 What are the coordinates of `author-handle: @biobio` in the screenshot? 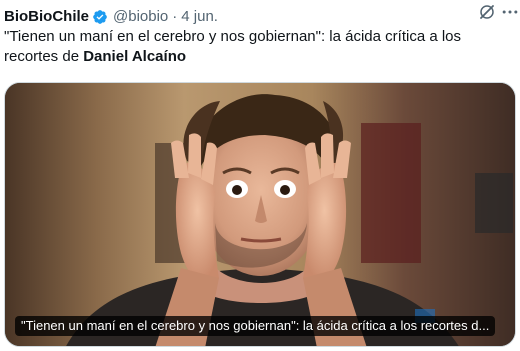 It's located at (140, 17).